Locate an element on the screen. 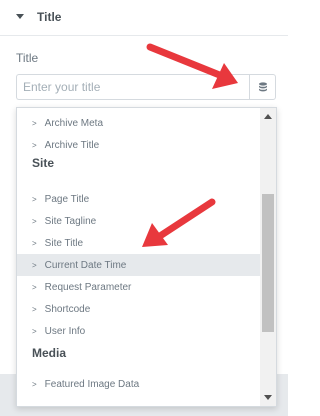 The height and width of the screenshot is (416, 320). database-icon is located at coordinates (262, 86).